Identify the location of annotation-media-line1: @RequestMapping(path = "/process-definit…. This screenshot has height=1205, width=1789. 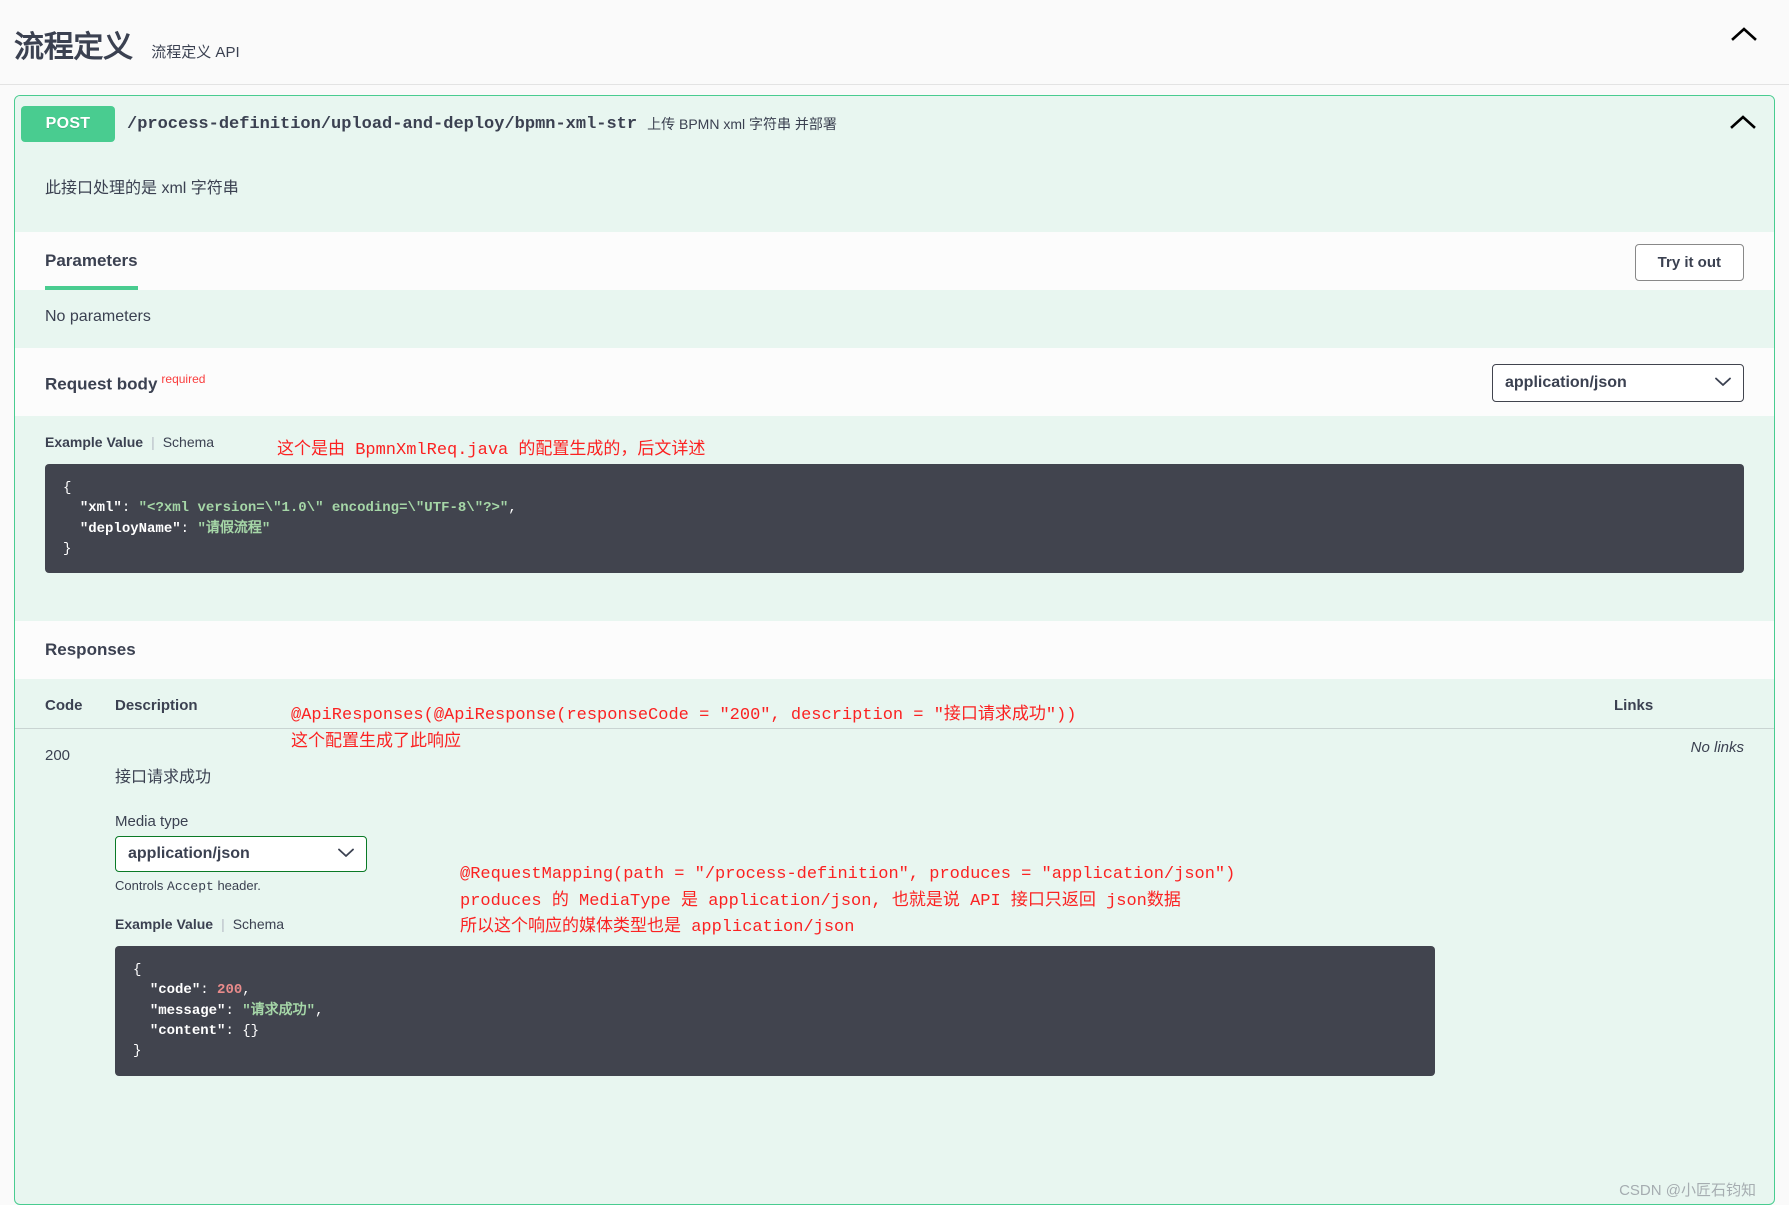
(848, 875).